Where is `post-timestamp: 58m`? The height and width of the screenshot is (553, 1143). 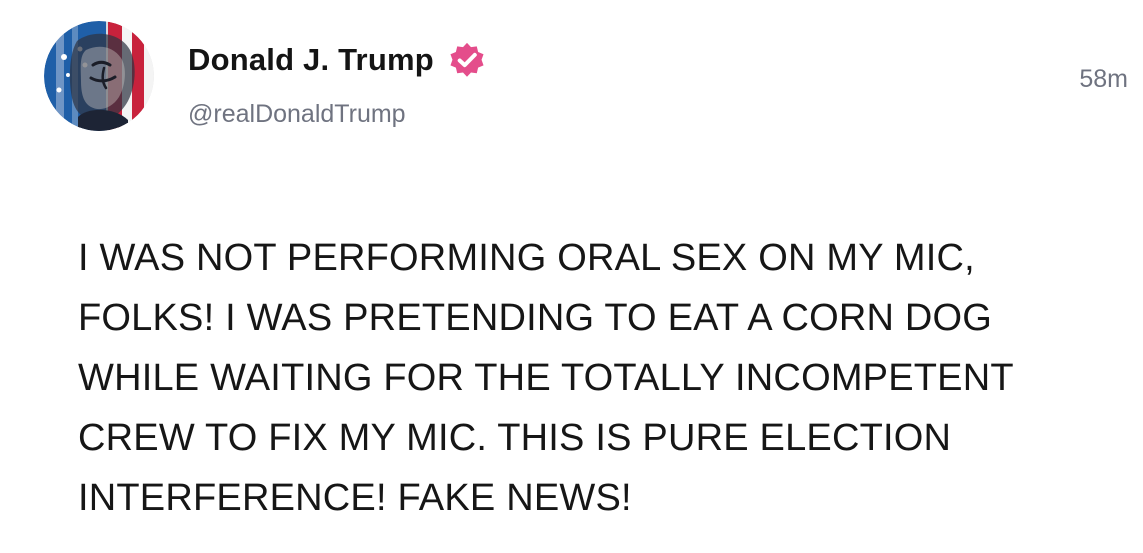
post-timestamp: 58m is located at coordinates (1103, 79).